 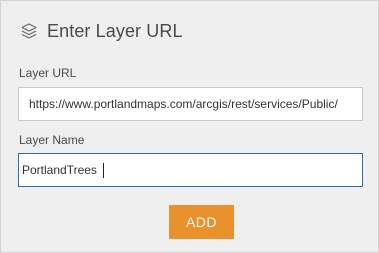 What do you see at coordinates (201, 222) in the screenshot?
I see `add-button: ADD` at bounding box center [201, 222].